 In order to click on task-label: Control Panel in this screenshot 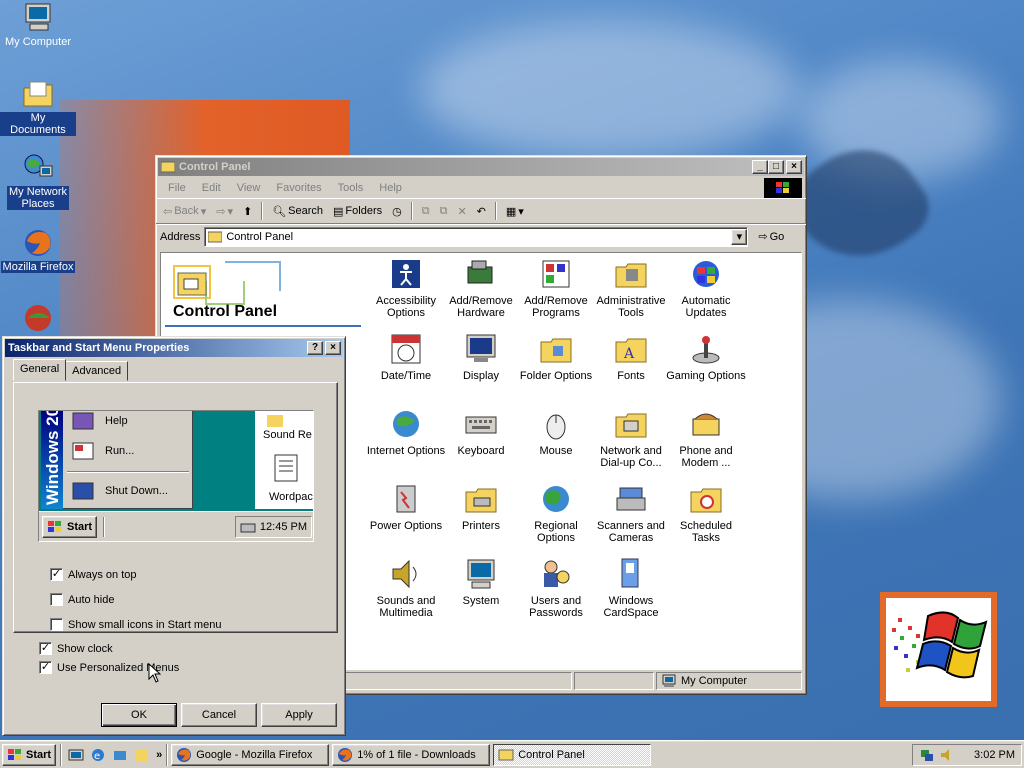, I will do `click(551, 754)`.